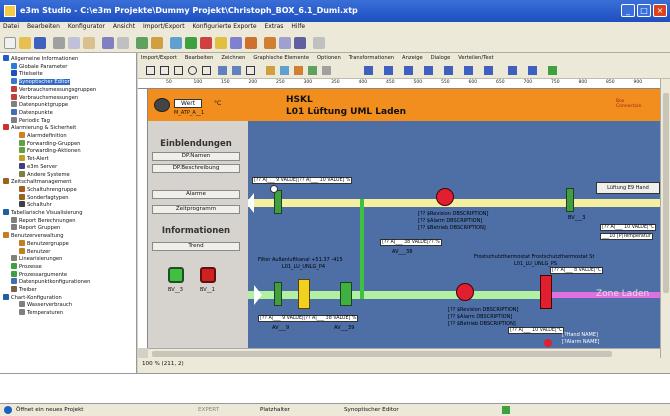 The image size is (670, 416). What do you see at coordinates (196, 194) in the screenshot?
I see `alarme-button: Alarme` at bounding box center [196, 194].